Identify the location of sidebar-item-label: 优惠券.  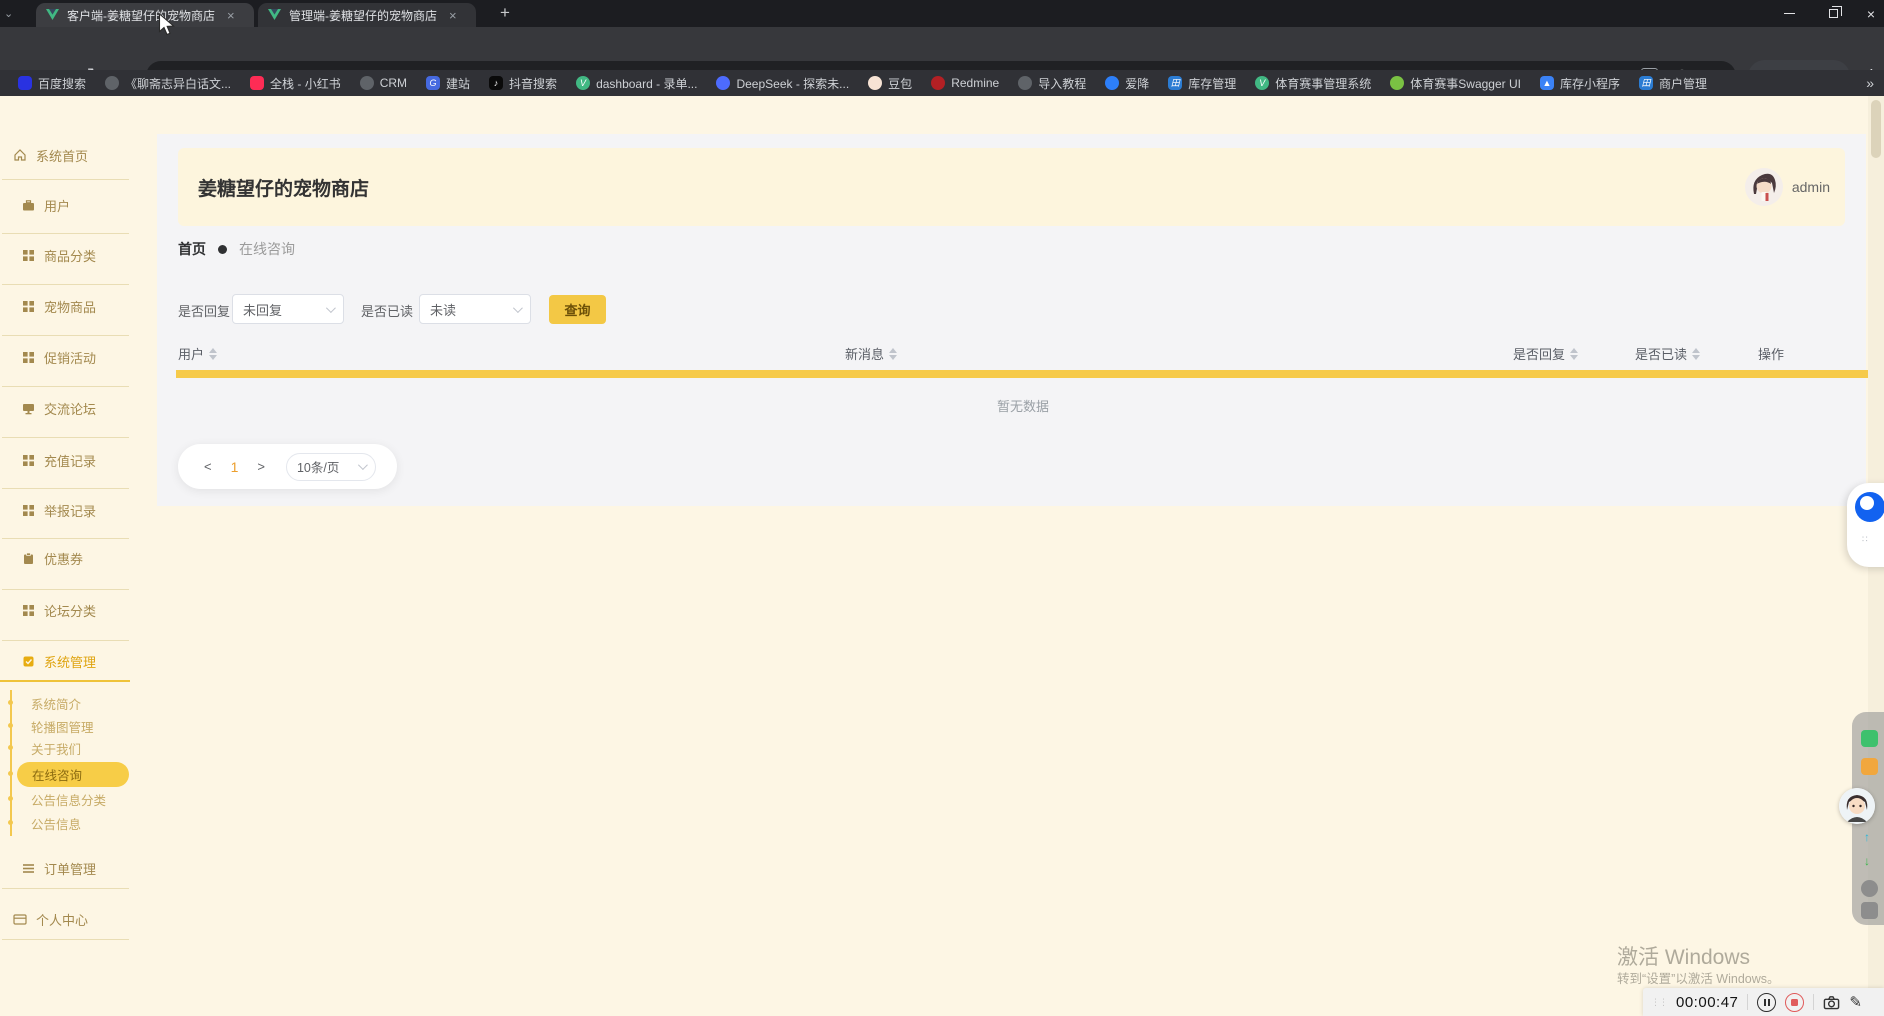
(64, 559).